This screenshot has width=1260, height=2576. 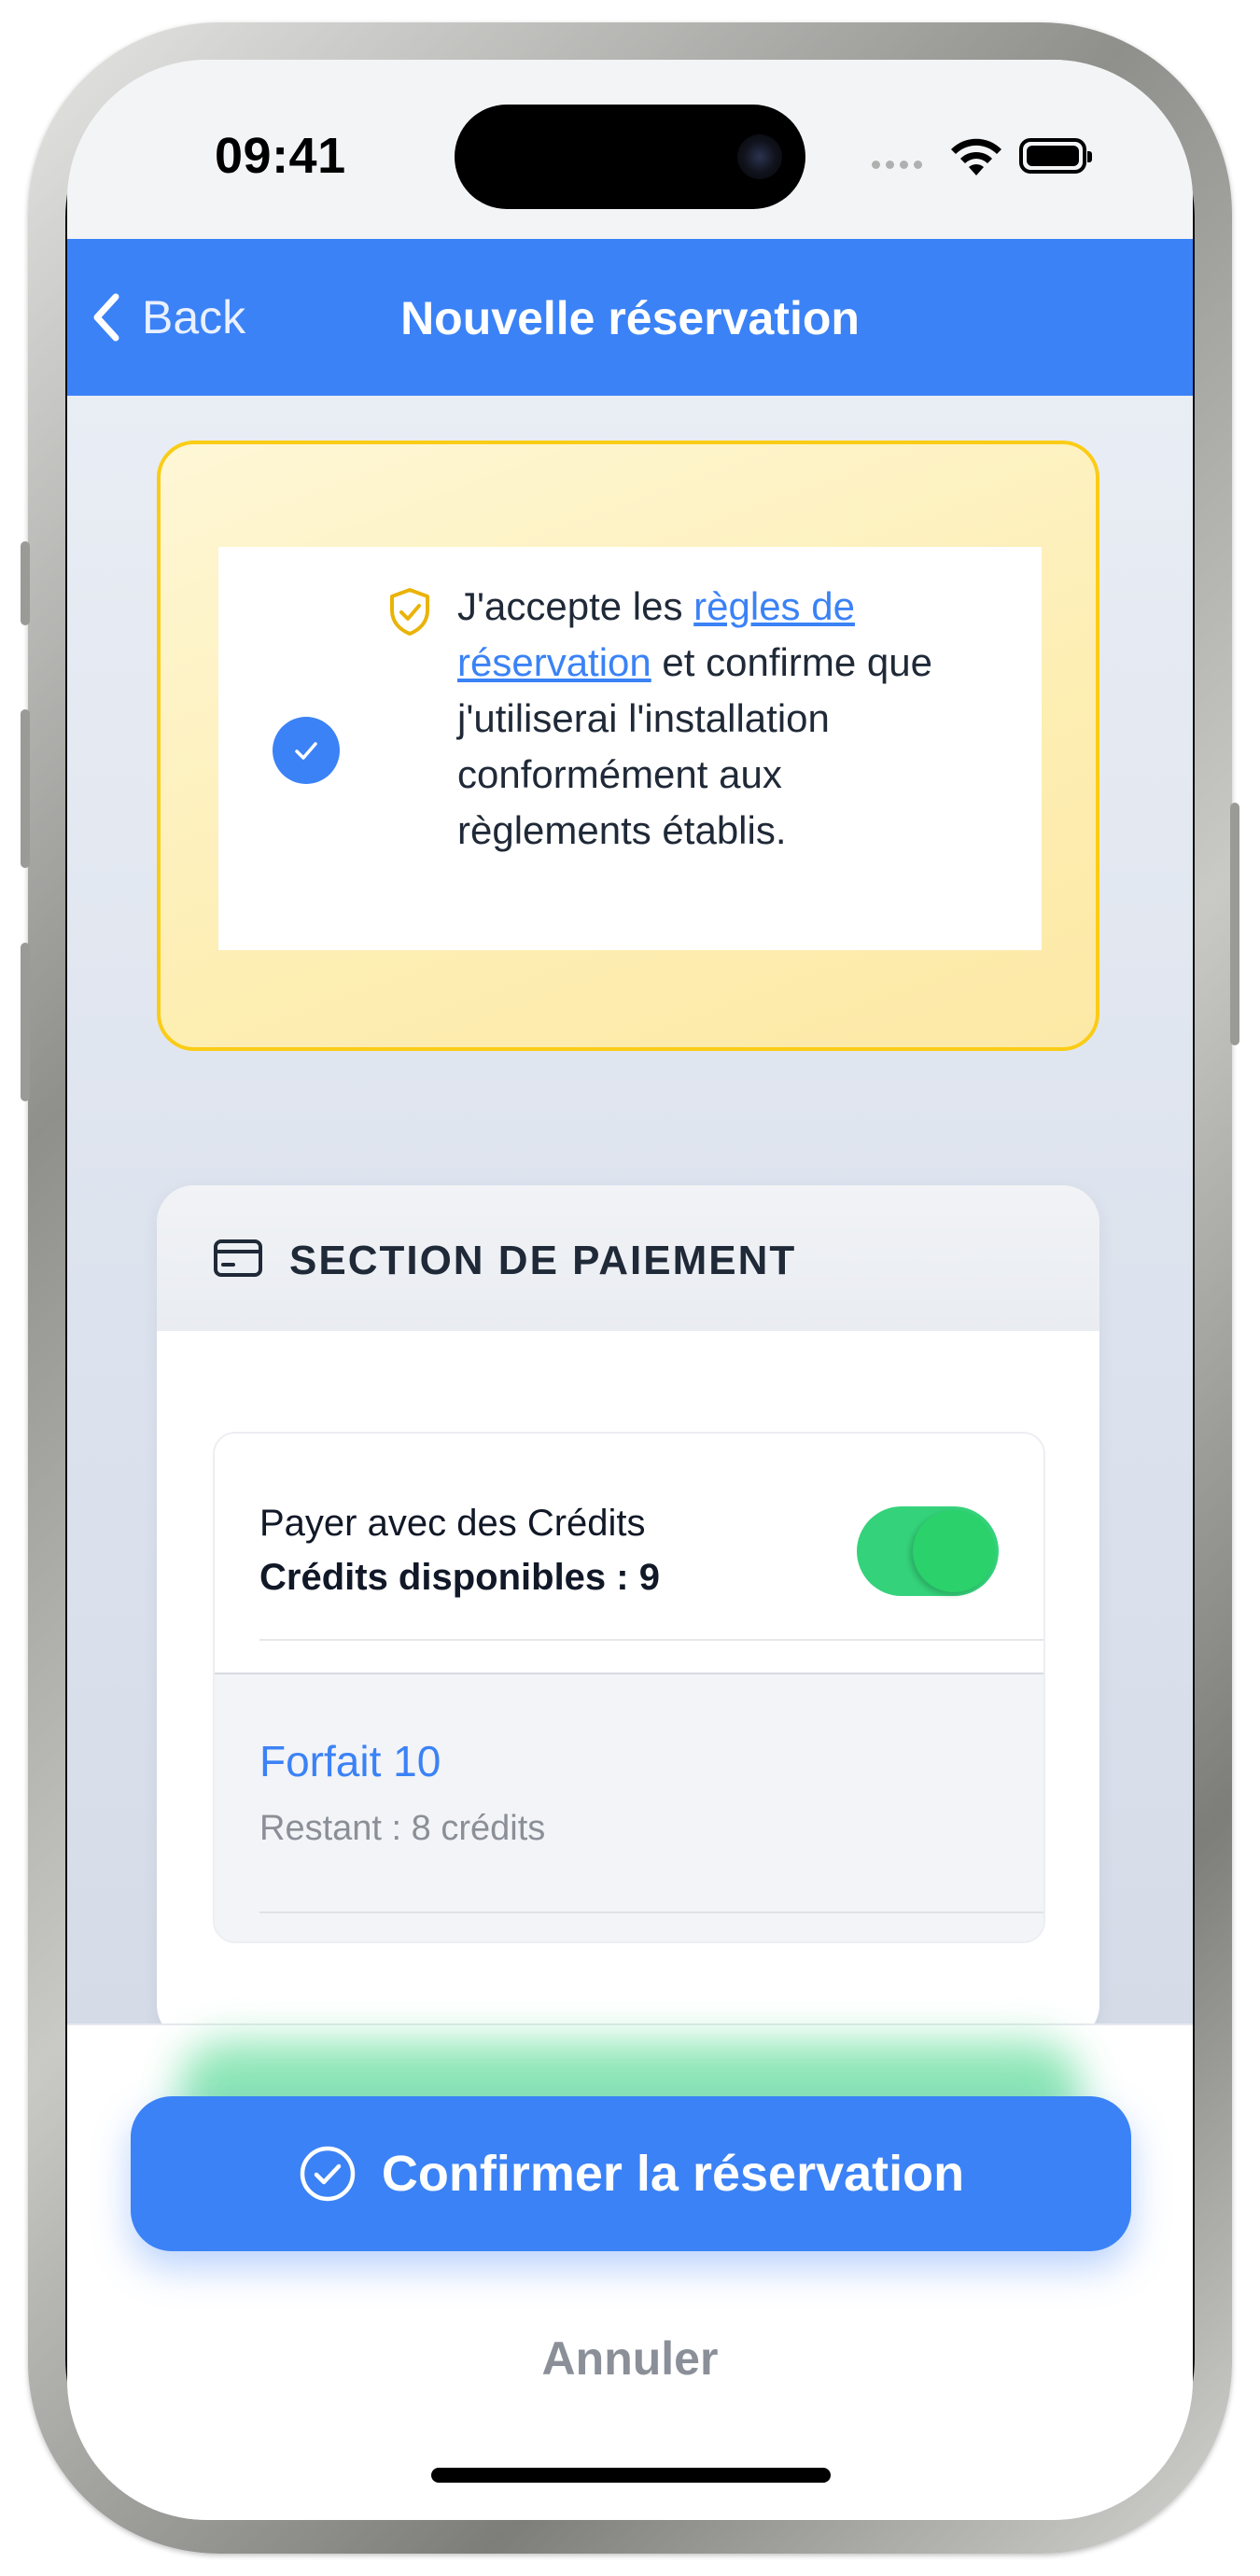 What do you see at coordinates (630, 149) in the screenshot?
I see `status-bar: 09:41` at bounding box center [630, 149].